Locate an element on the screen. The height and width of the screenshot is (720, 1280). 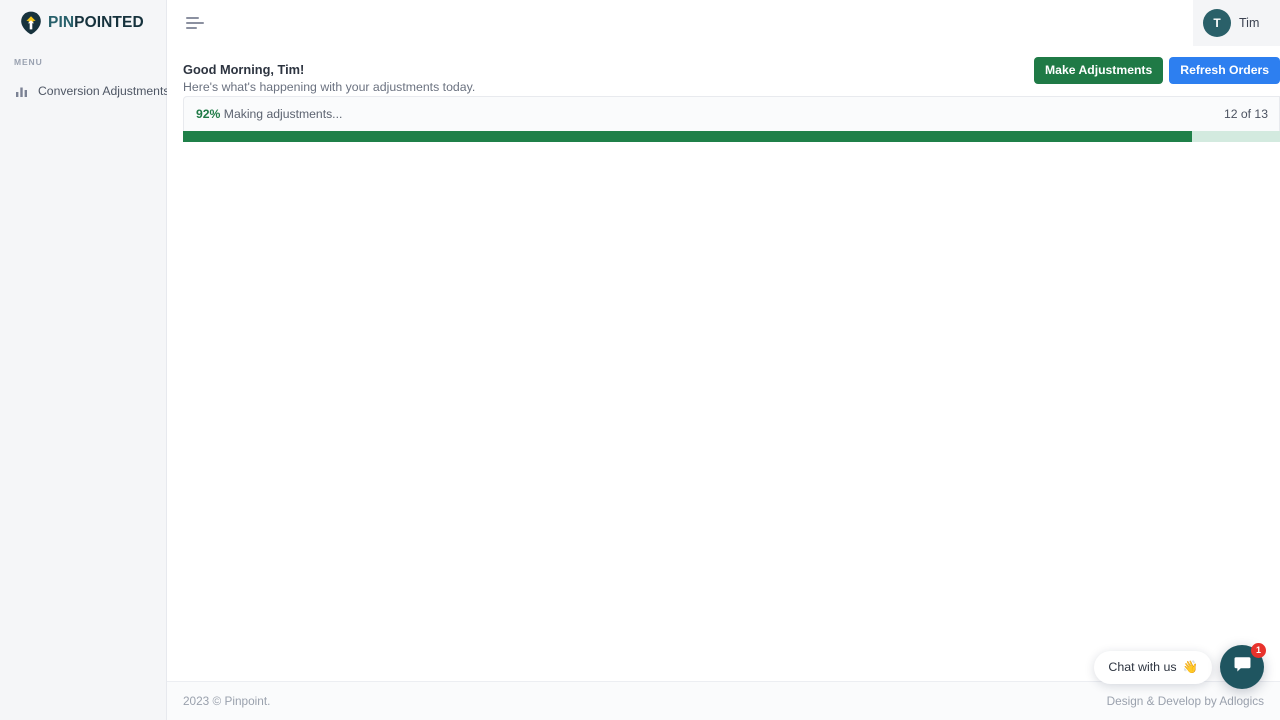
progress-count-label: 12 of 13 is located at coordinates (1245, 114).